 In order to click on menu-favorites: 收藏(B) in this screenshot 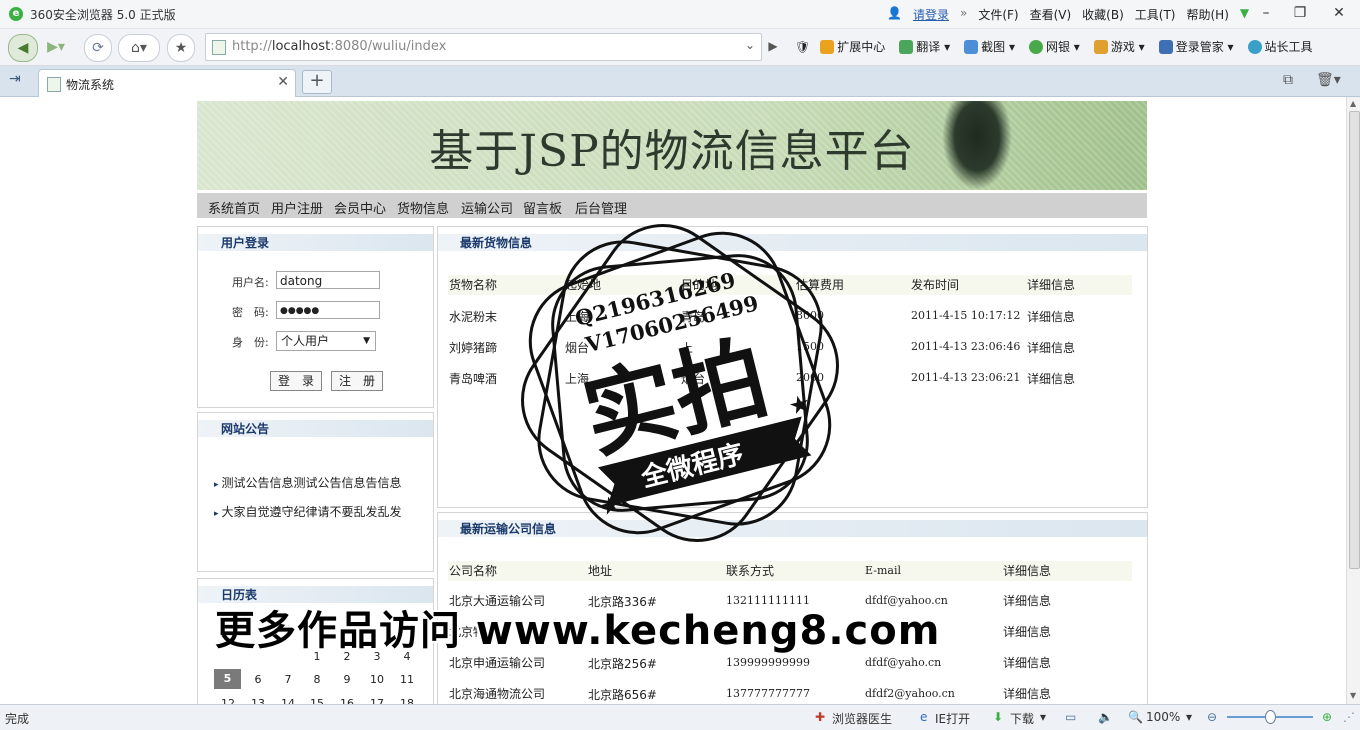, I will do `click(1103, 14)`.